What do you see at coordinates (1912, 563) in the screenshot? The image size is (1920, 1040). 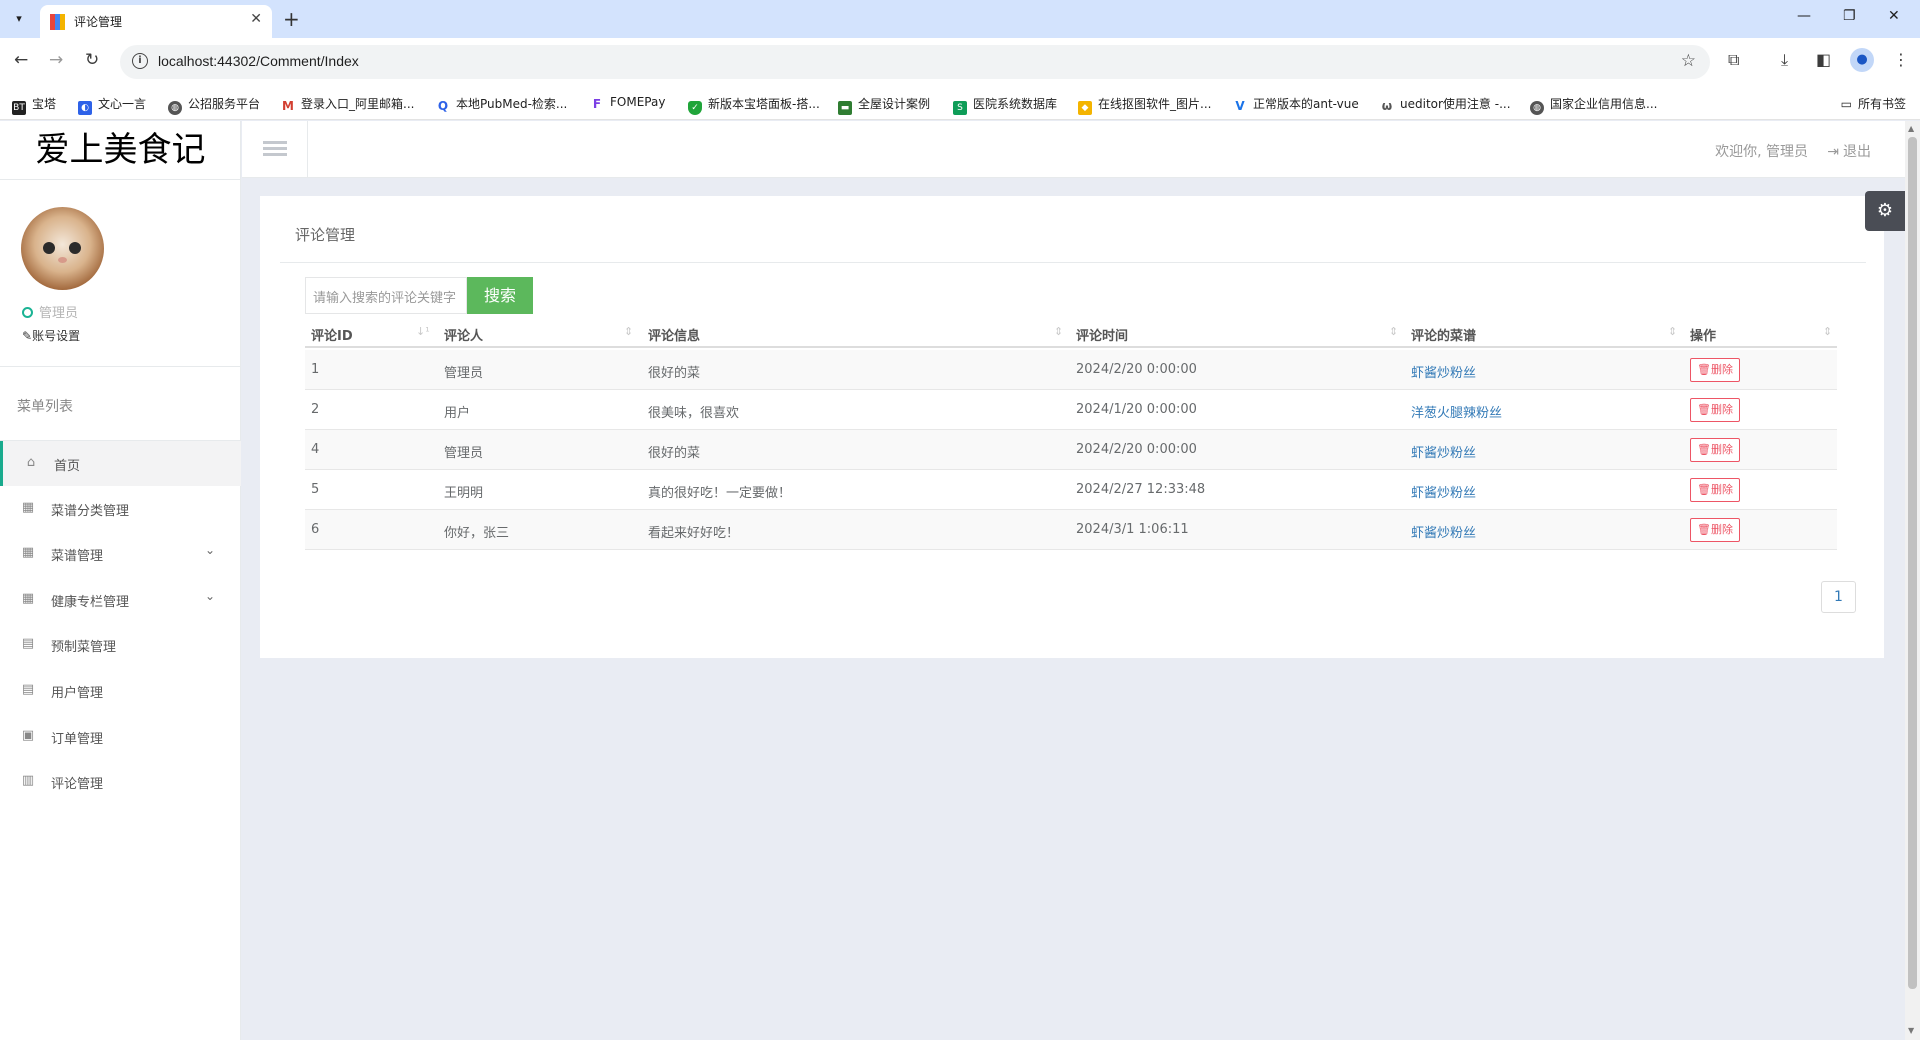 I see `scroll-thumb` at bounding box center [1912, 563].